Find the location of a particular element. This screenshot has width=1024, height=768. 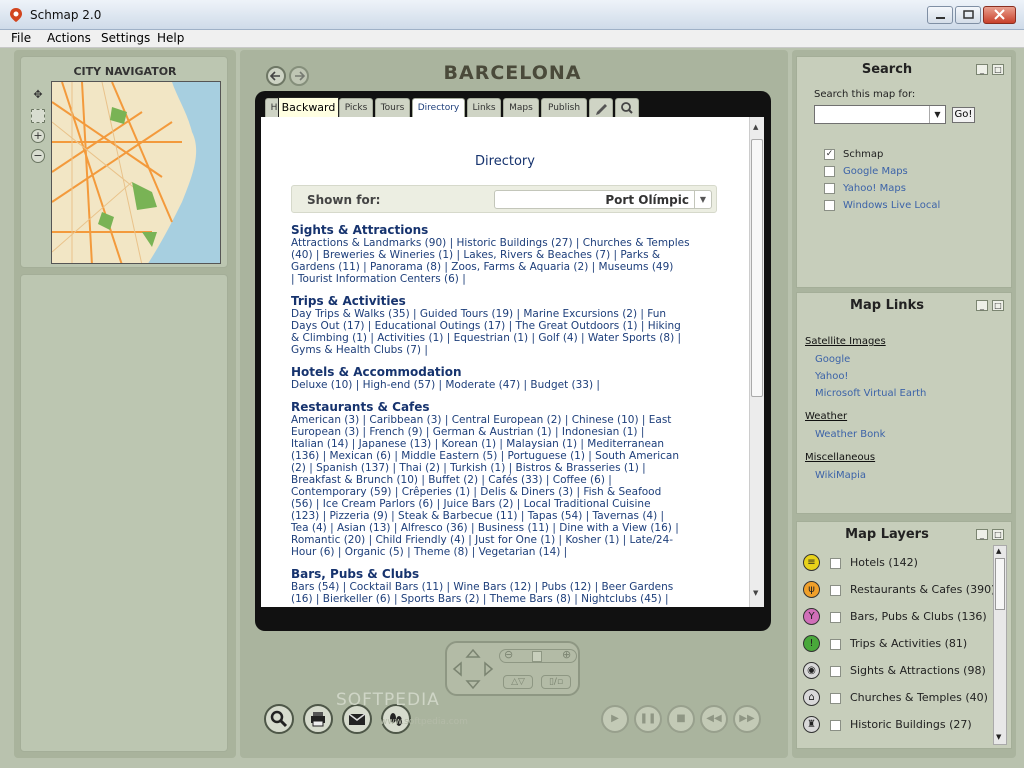

zoom-in-icon: + is located at coordinates (38, 136).